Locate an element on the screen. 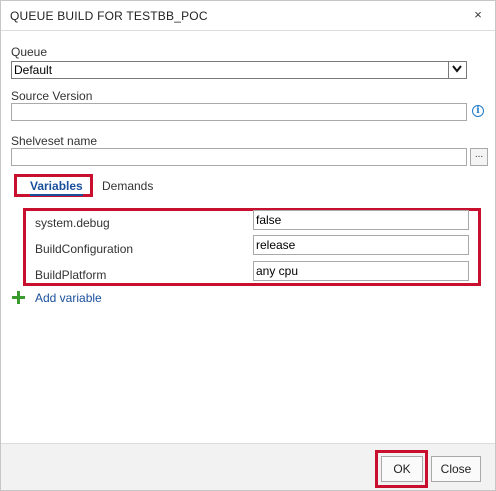 Image resolution: width=496 pixels, height=491 pixels. tab-demands: Demands is located at coordinates (127, 186).